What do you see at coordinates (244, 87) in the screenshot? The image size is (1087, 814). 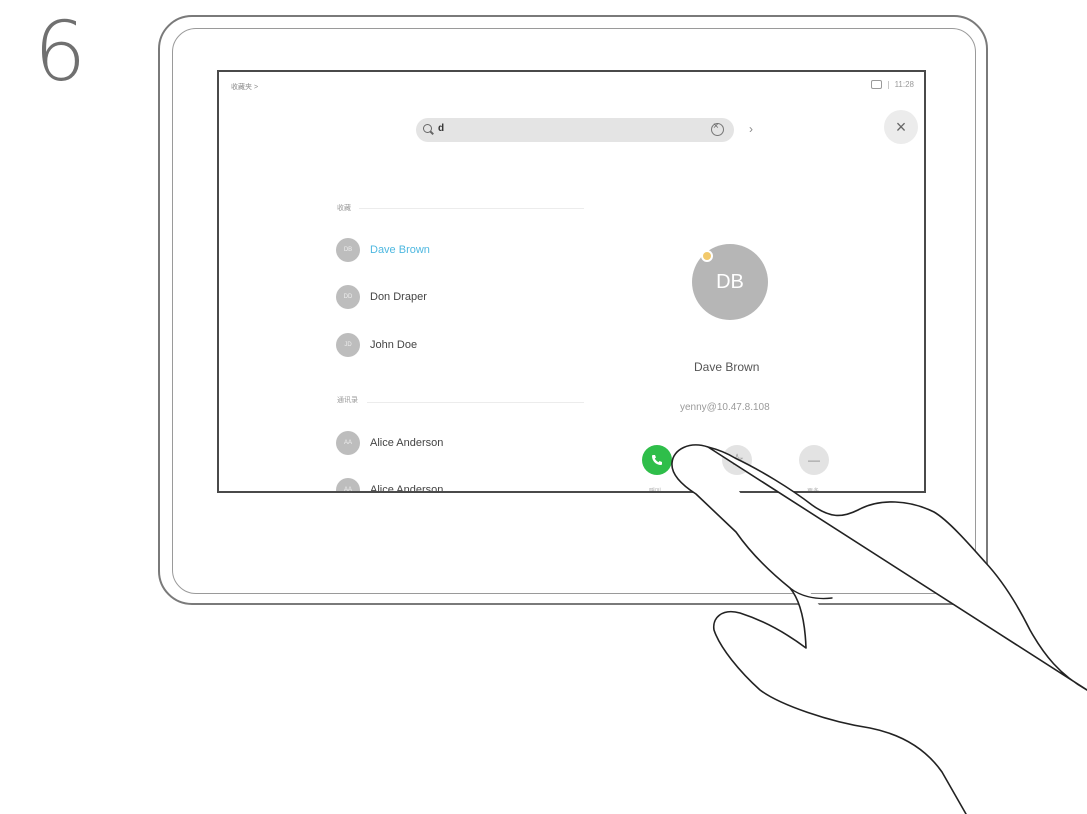 I see `status-breadcrumb: 收藏夹 >` at bounding box center [244, 87].